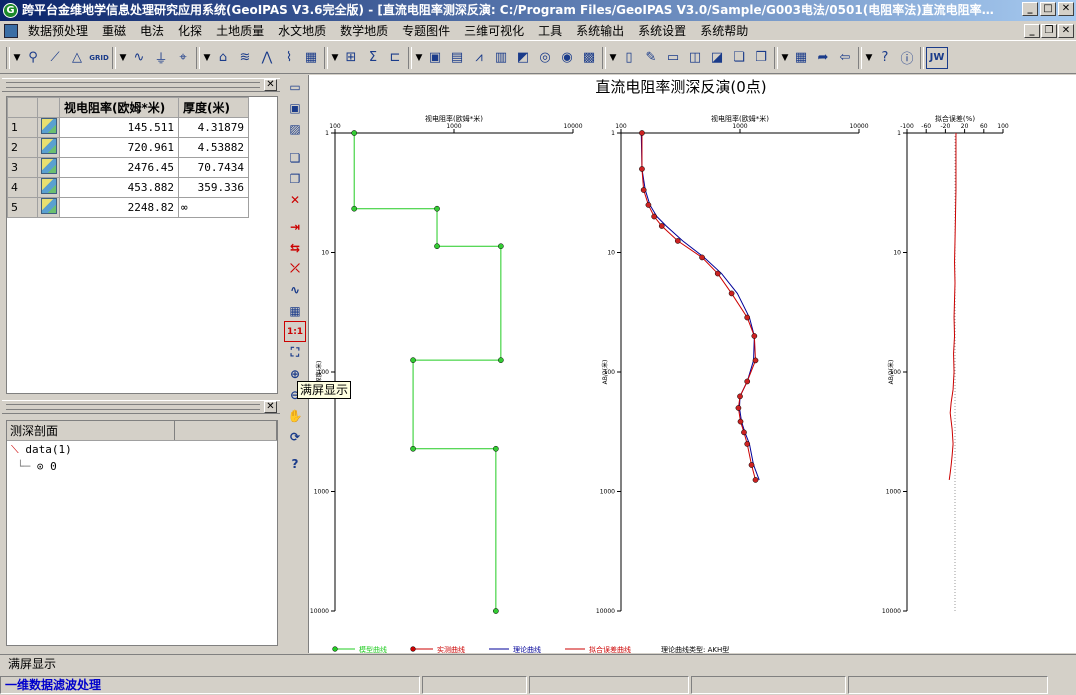 The height and width of the screenshot is (695, 1076). Describe the element at coordinates (651, 58) in the screenshot. I see `brush-icon: ✎` at that location.